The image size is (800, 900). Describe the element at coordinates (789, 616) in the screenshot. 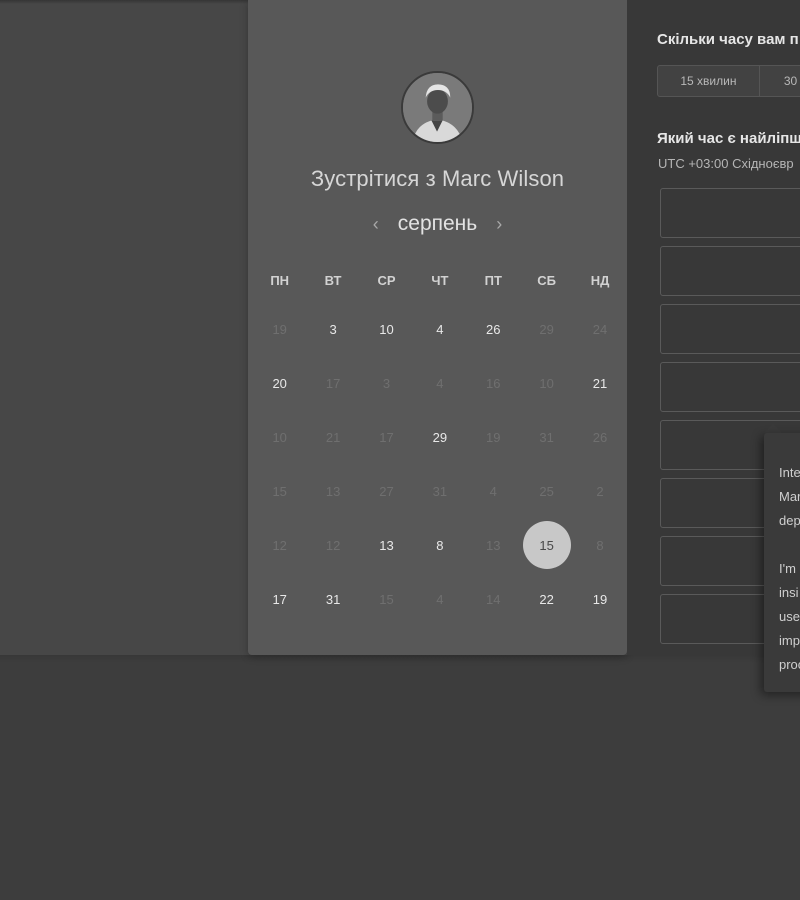

I see `popover-text-line: use` at that location.